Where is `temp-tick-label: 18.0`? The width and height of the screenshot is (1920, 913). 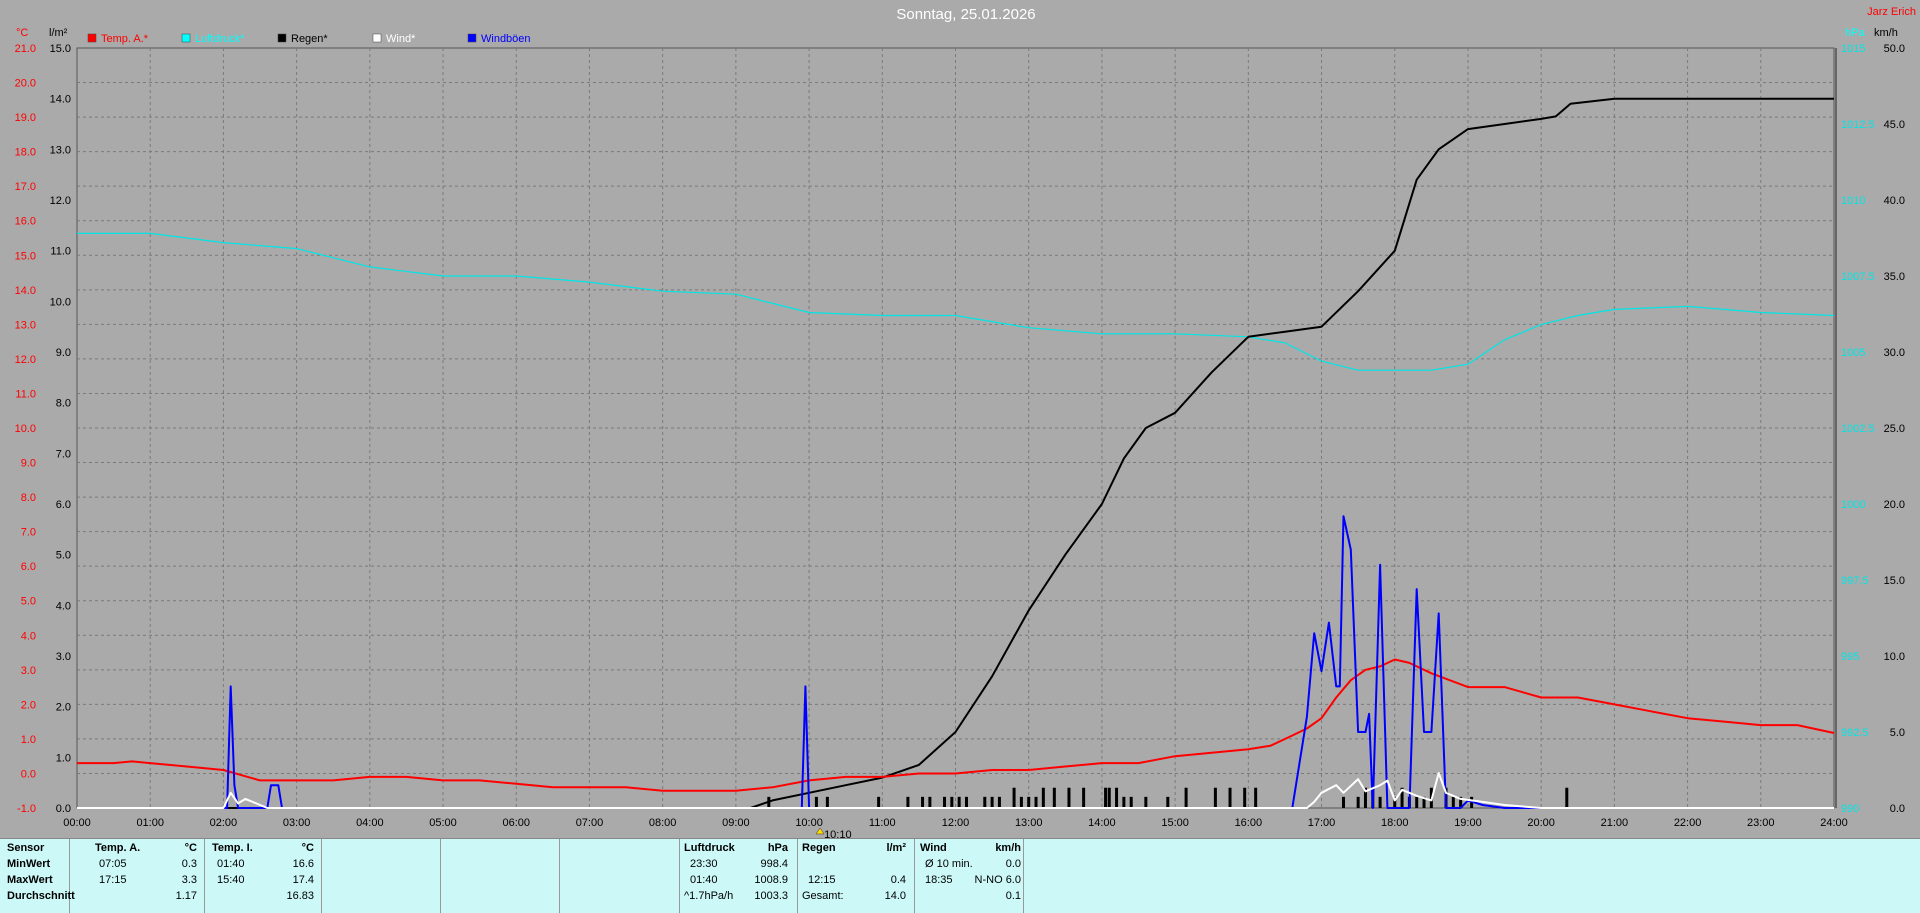 temp-tick-label: 18.0 is located at coordinates (25, 153).